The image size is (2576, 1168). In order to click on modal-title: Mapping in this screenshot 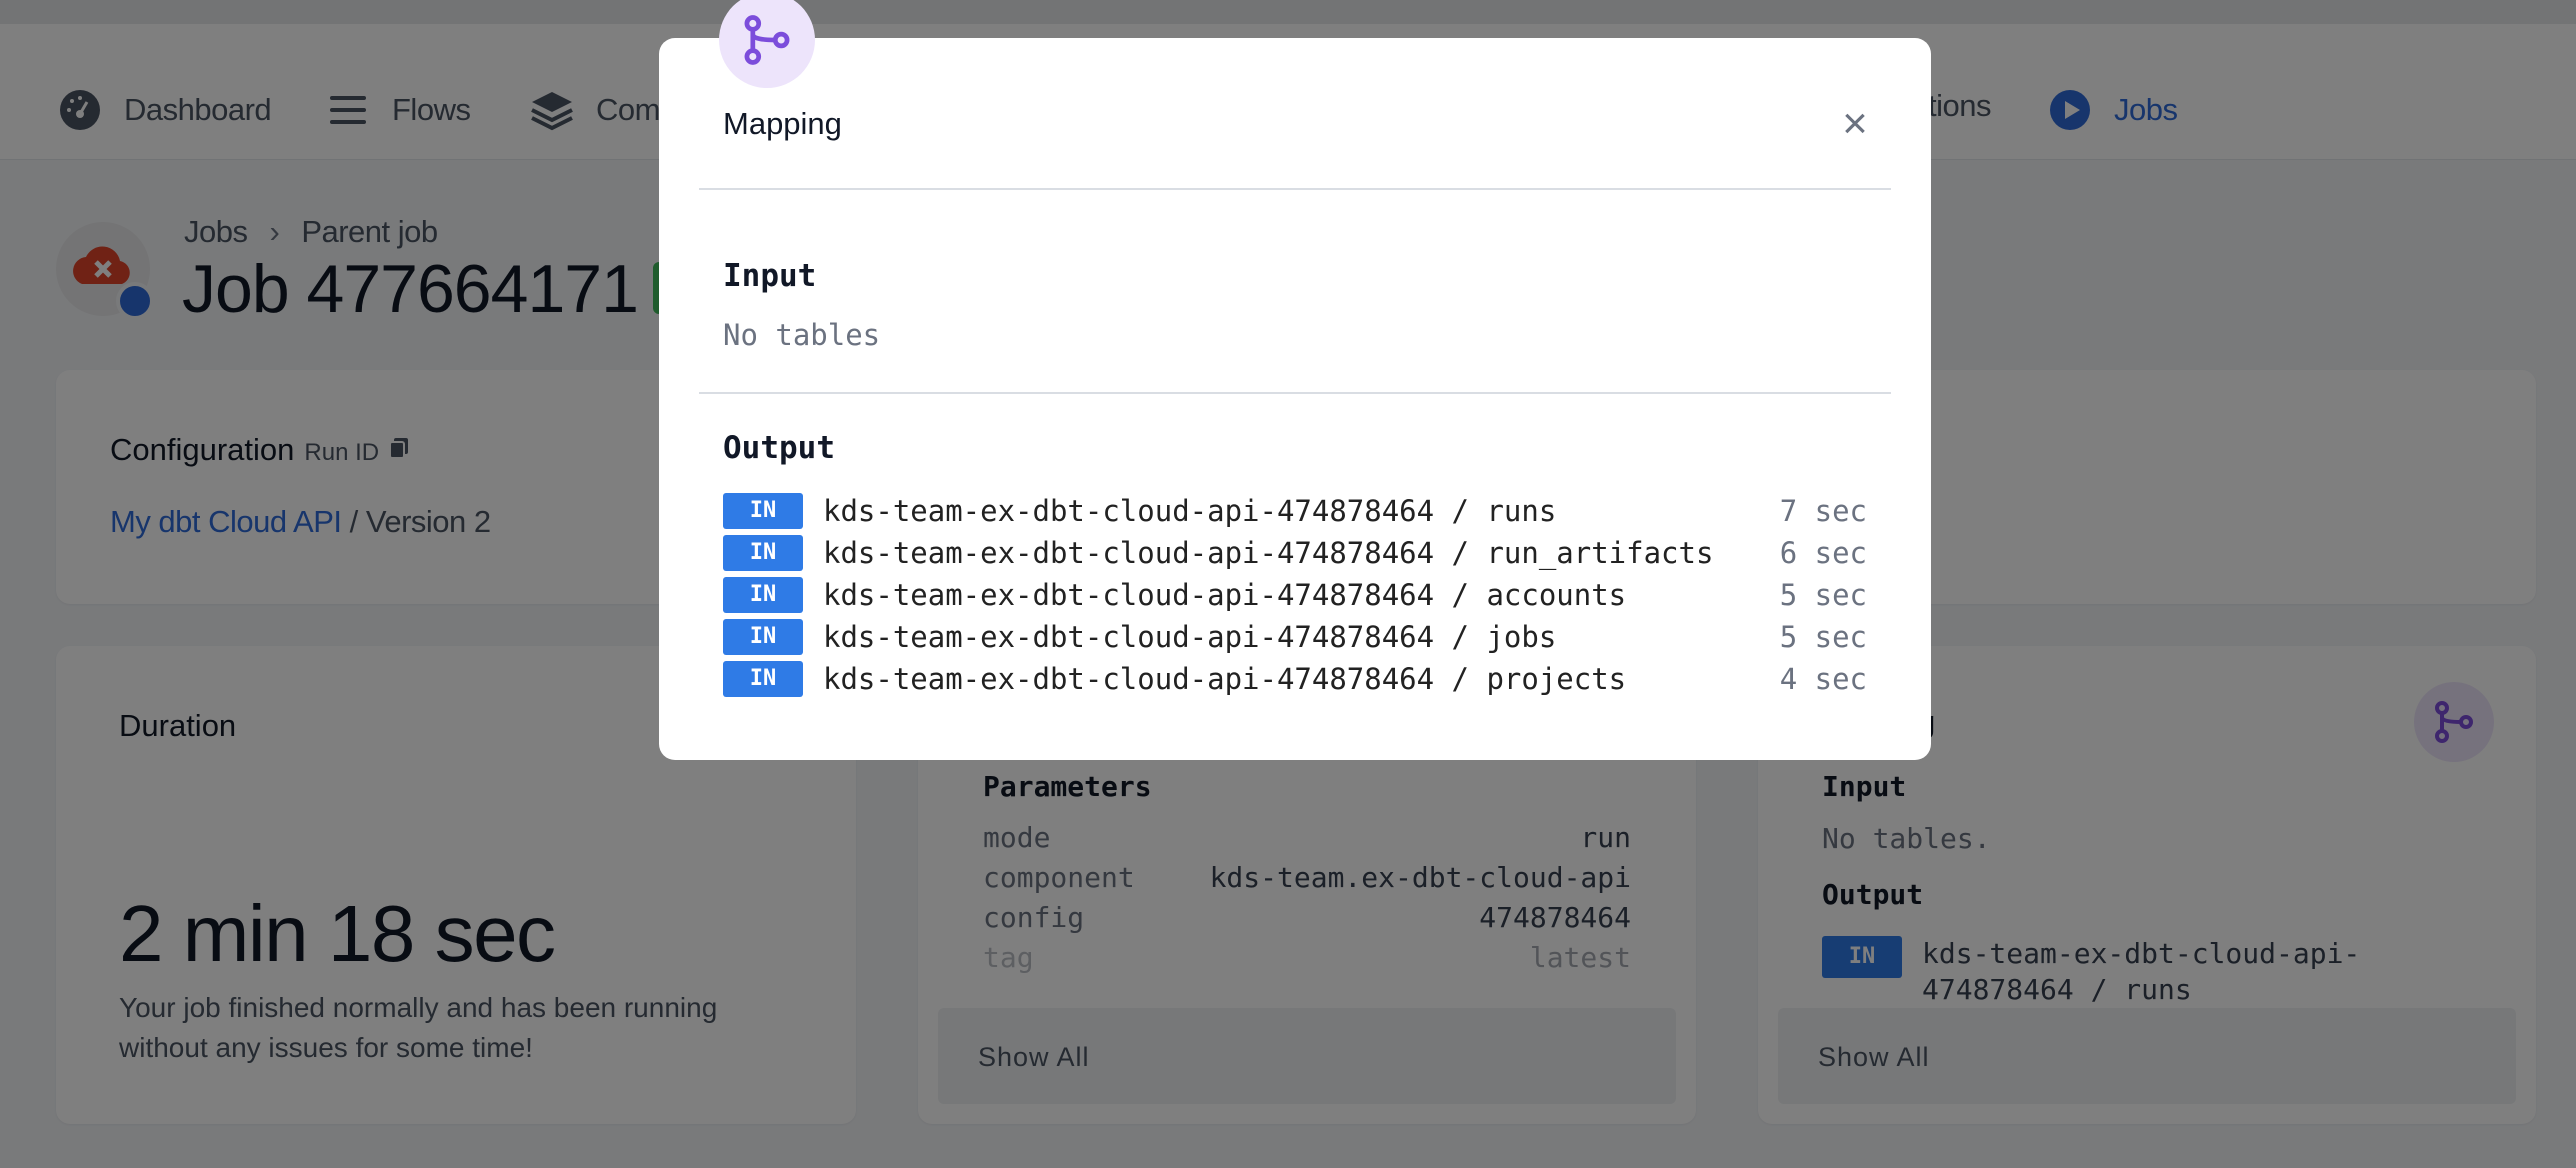, I will do `click(782, 123)`.